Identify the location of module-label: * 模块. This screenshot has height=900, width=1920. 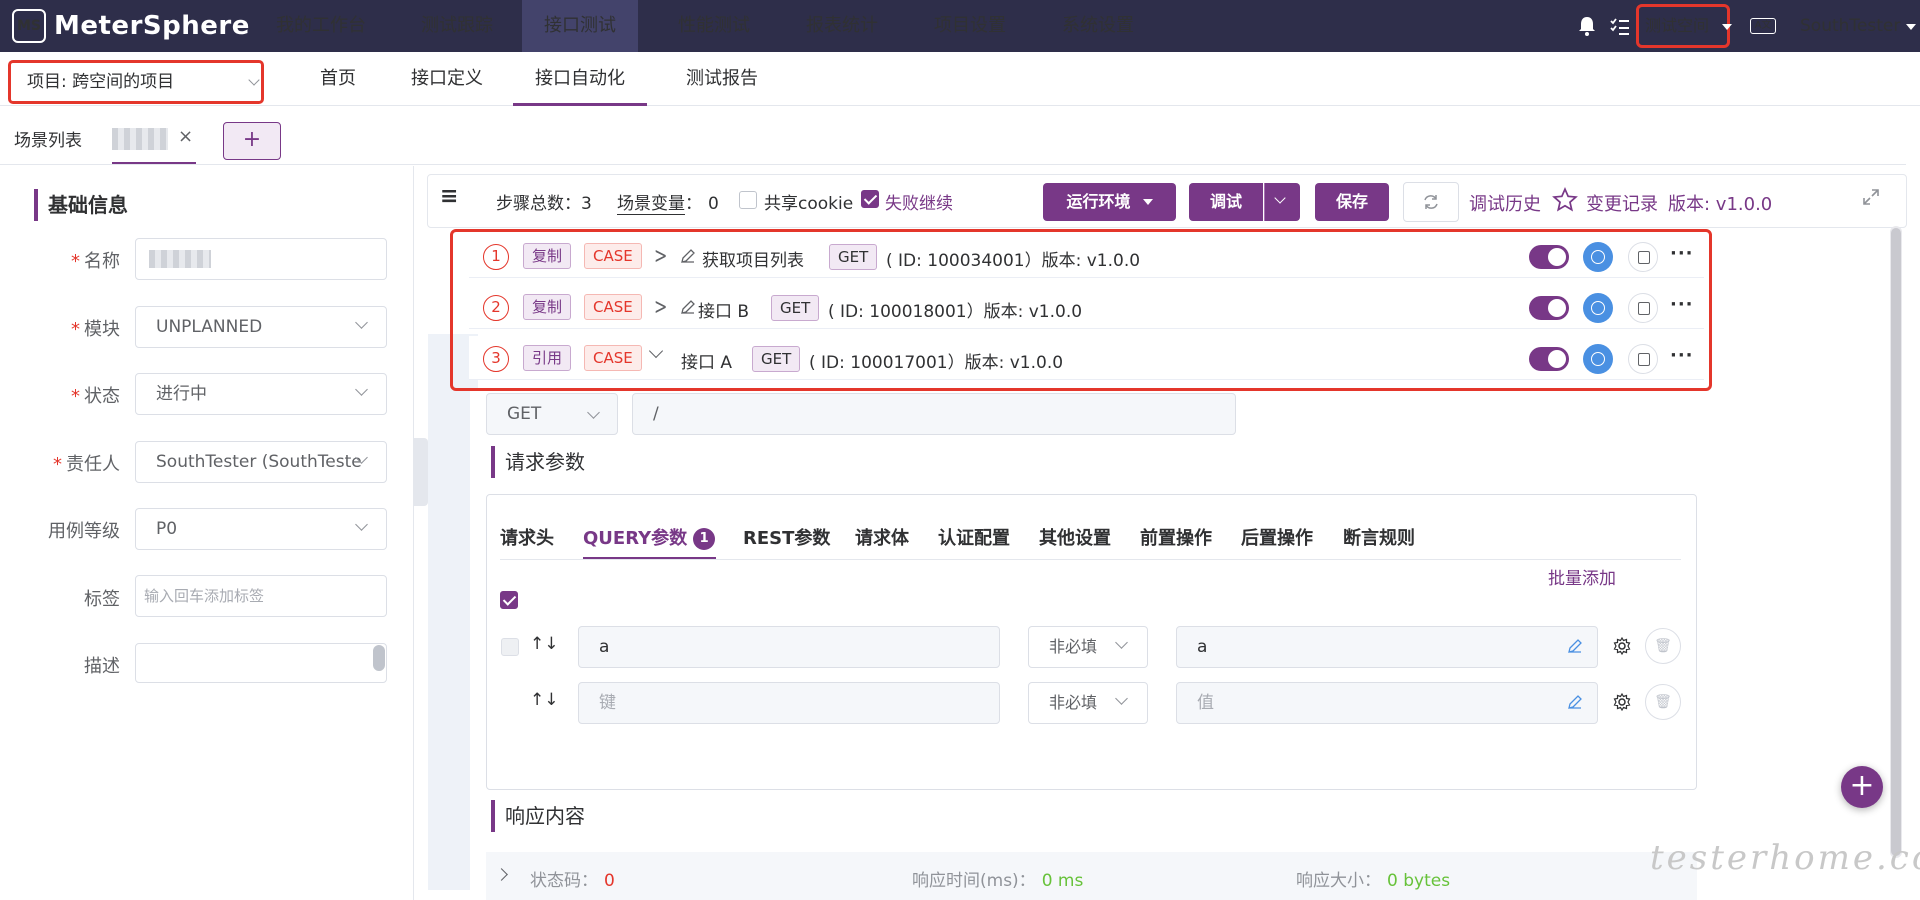
(95, 329).